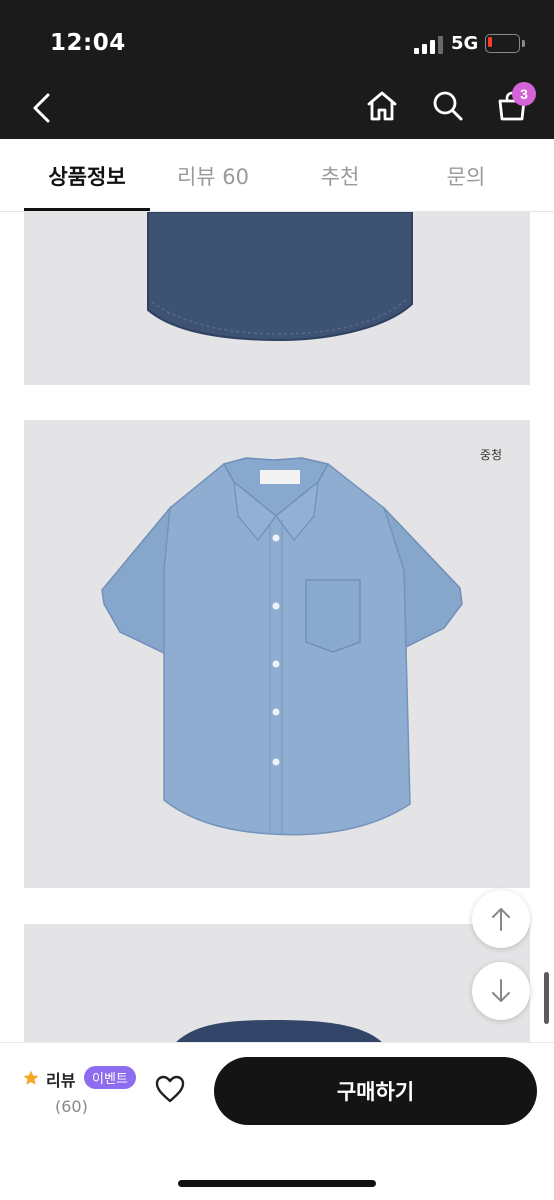 This screenshot has height=1200, width=554. What do you see at coordinates (87, 209) in the screenshot?
I see `tab-indicator` at bounding box center [87, 209].